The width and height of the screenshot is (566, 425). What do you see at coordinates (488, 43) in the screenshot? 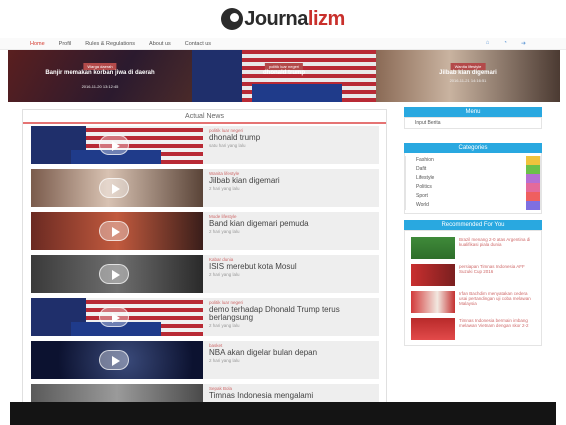
I see `facebook-icon: ⌂` at bounding box center [488, 43].